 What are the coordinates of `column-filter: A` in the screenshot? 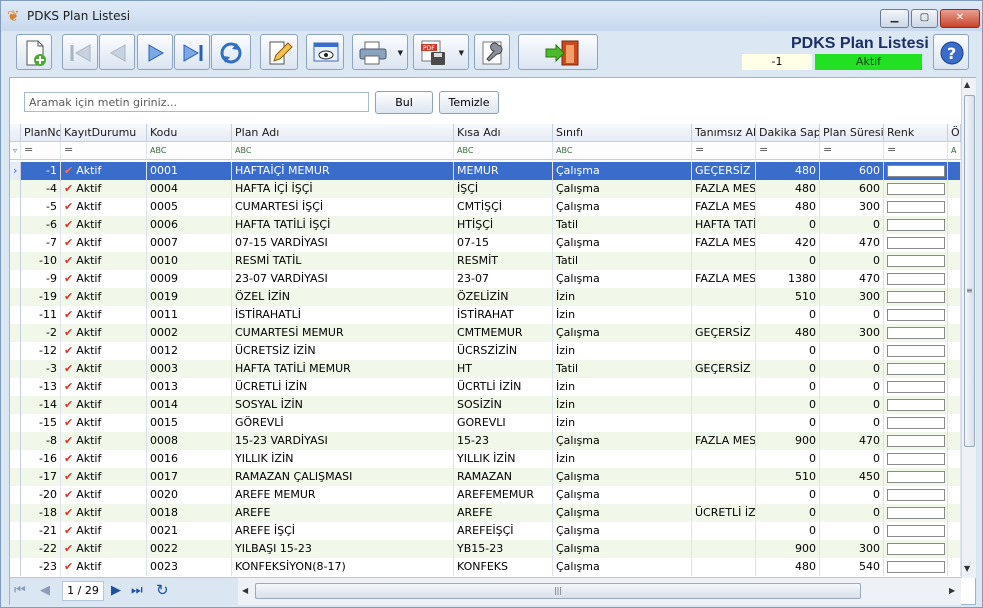 It's located at (954, 151).